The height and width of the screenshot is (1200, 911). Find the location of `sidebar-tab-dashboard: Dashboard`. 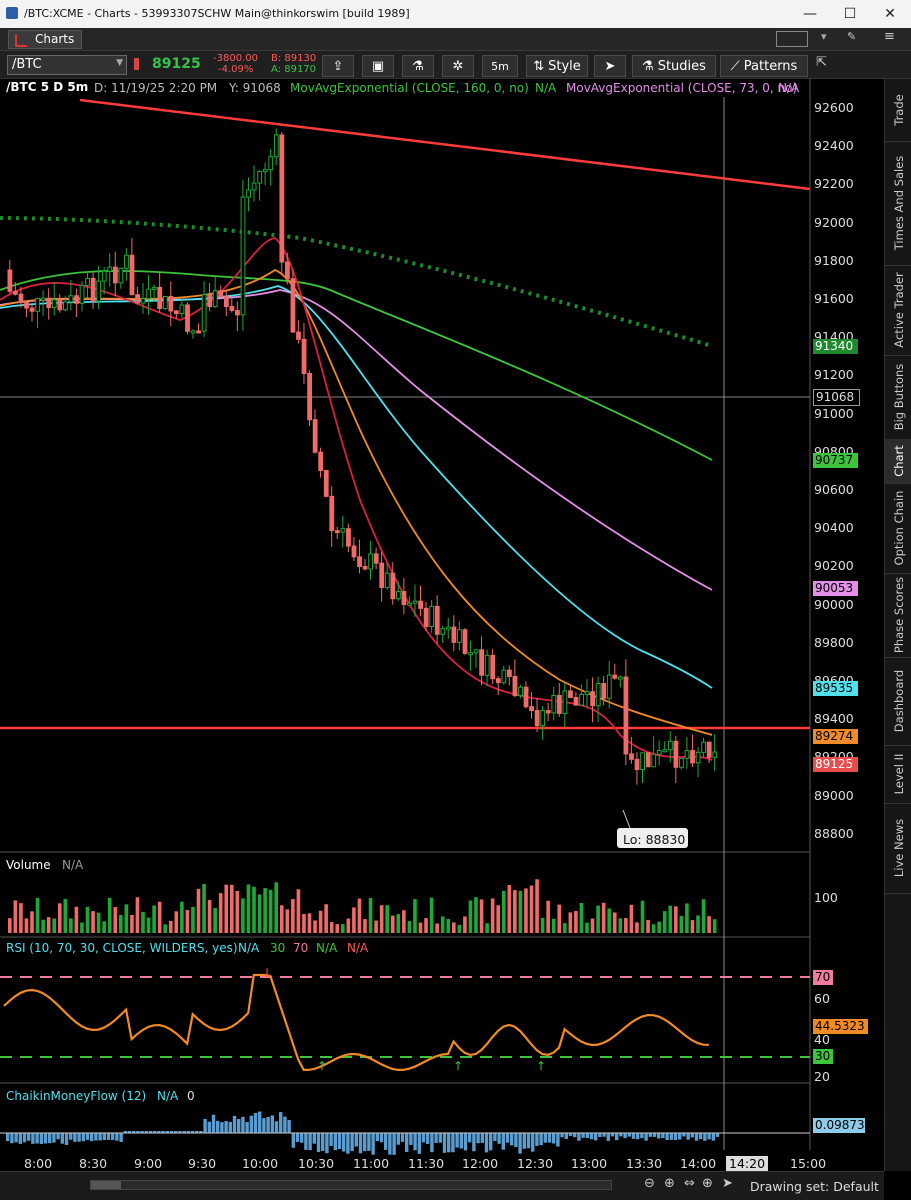

sidebar-tab-dashboard: Dashboard is located at coordinates (898, 701).